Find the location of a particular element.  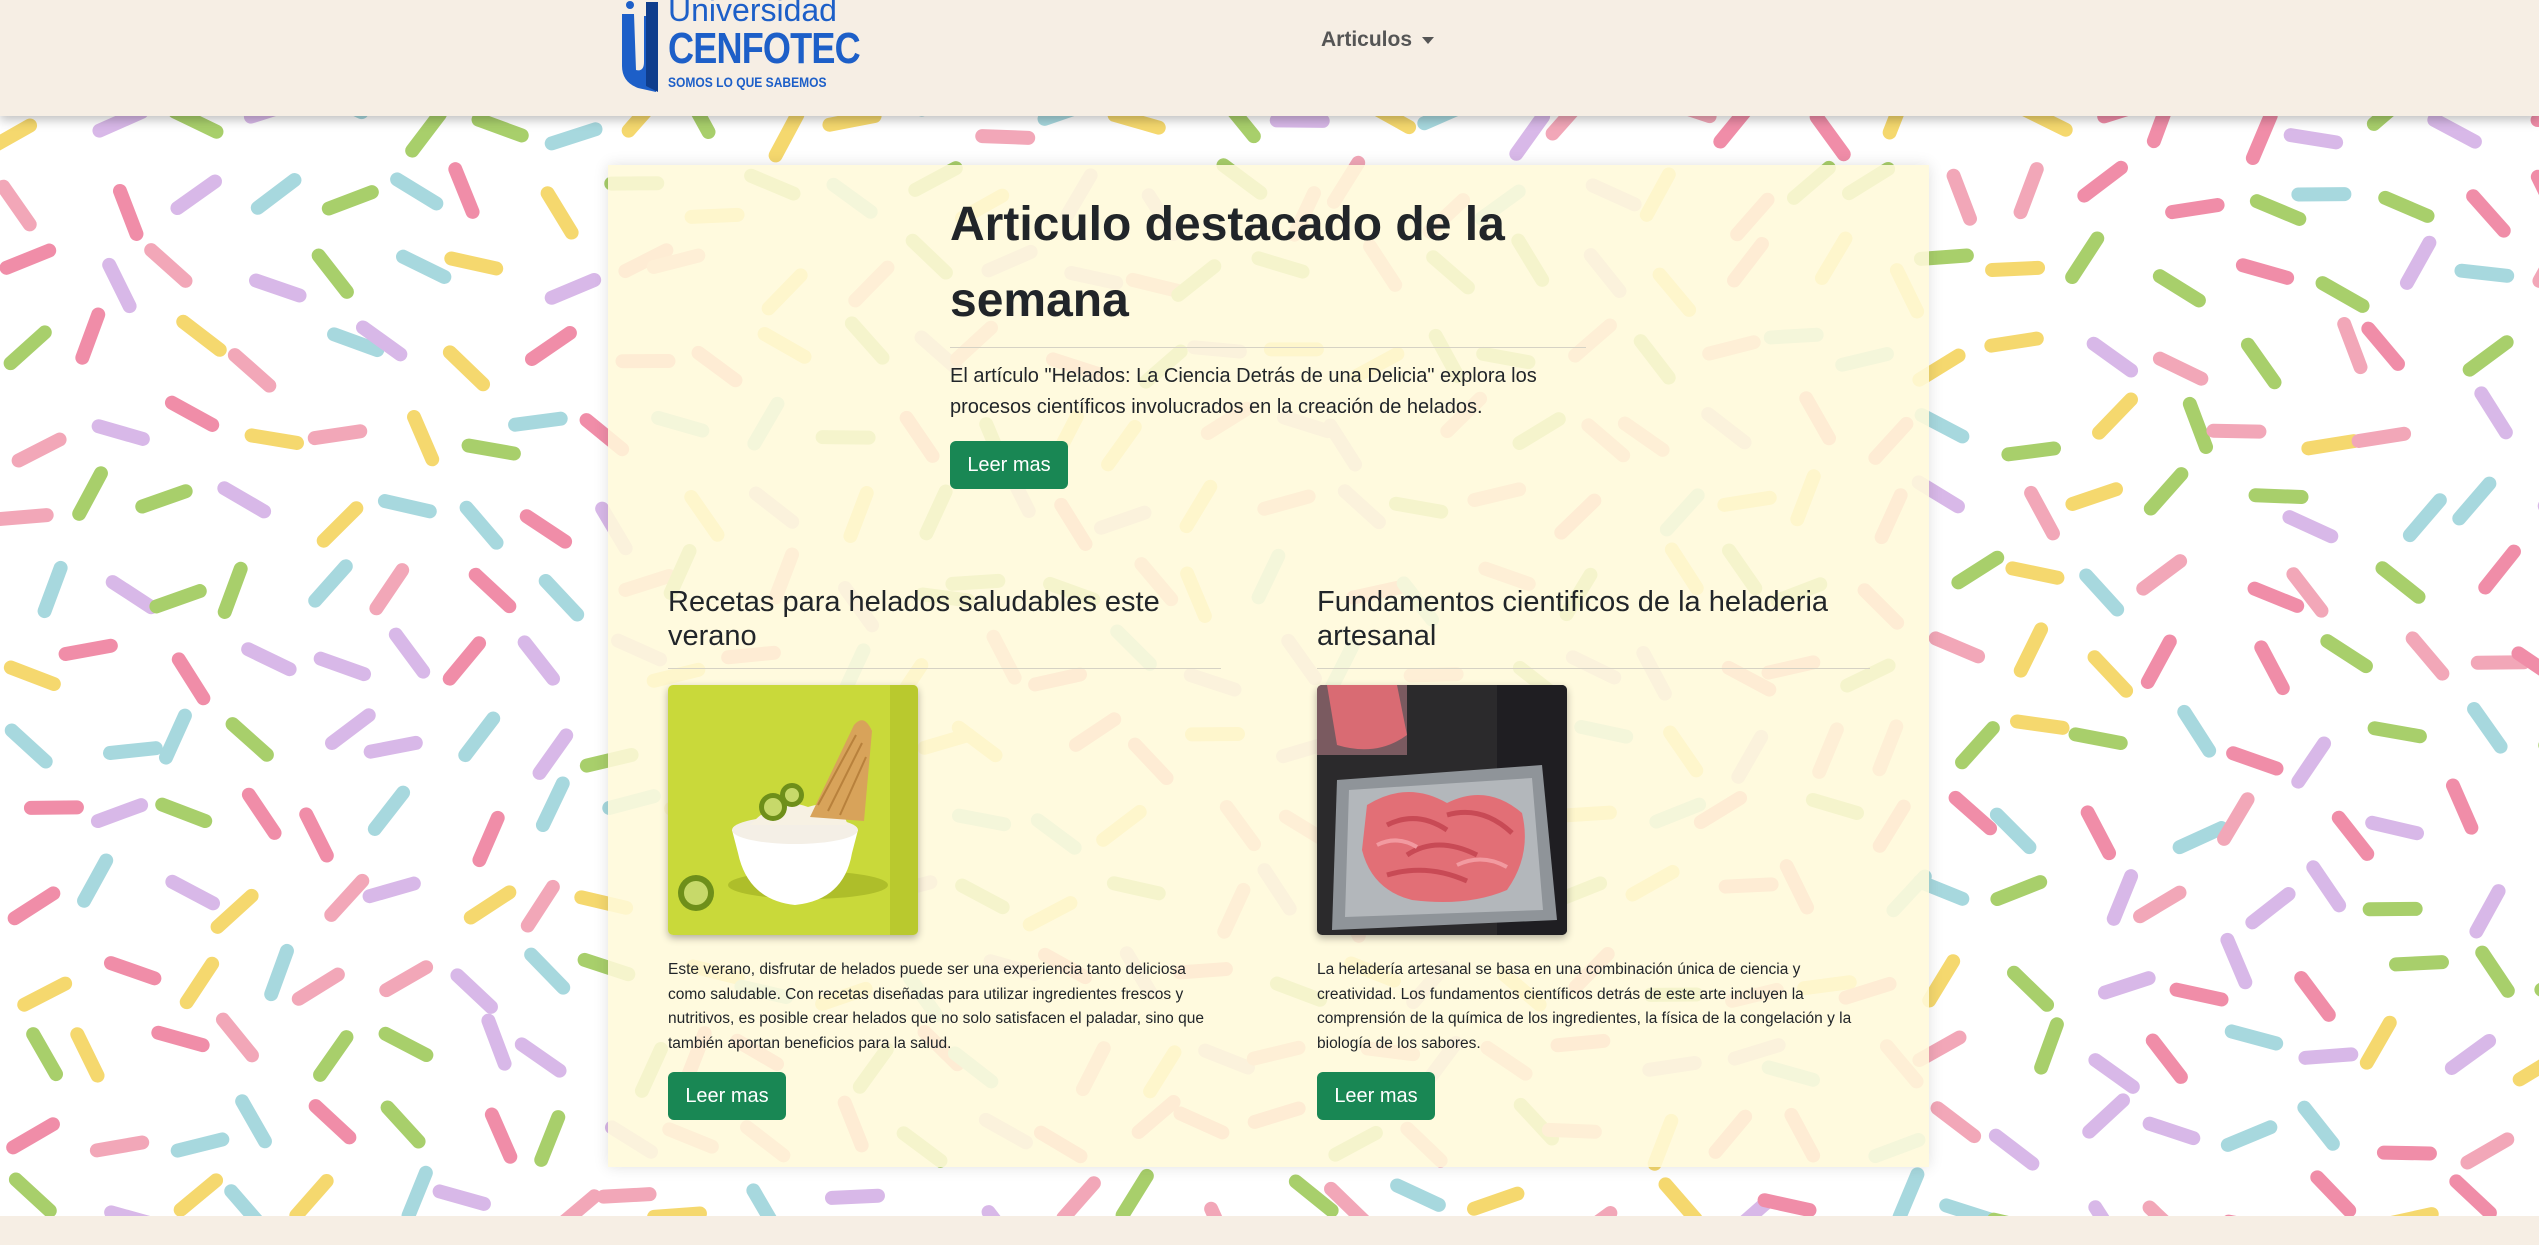

card-2-divider is located at coordinates (1593, 668).